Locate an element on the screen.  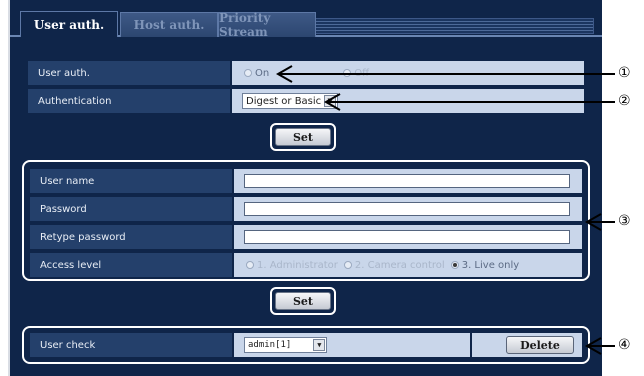
callout-1: ① is located at coordinates (624, 73).